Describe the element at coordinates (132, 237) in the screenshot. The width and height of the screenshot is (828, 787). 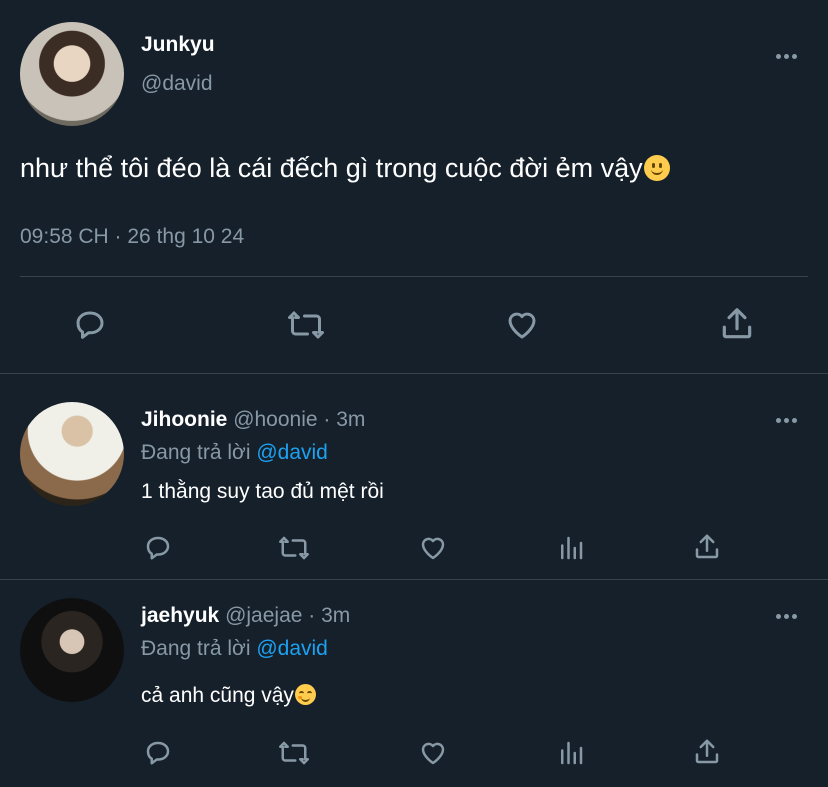
I see `tweet-timestamp: 09:58 CH · 26 thg 10 24` at that location.